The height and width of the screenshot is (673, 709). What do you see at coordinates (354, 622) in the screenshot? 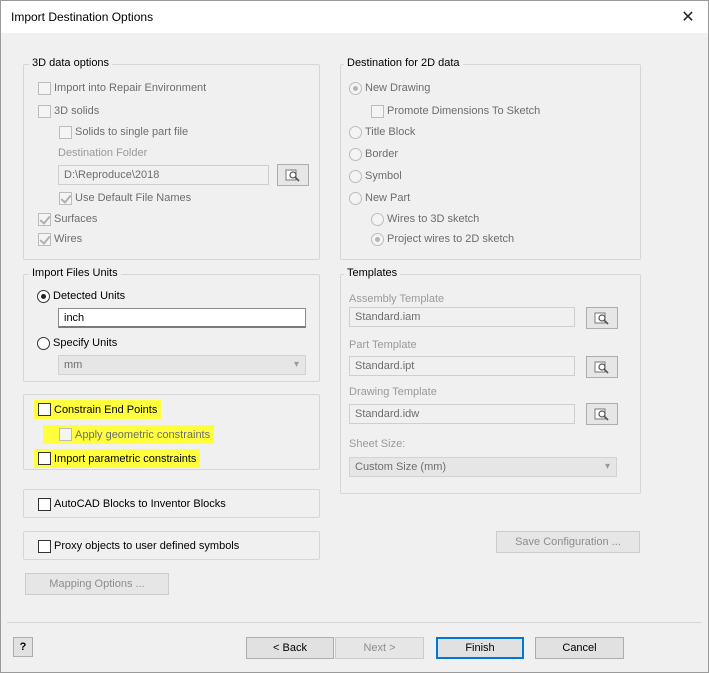
I see `footer-separator` at bounding box center [354, 622].